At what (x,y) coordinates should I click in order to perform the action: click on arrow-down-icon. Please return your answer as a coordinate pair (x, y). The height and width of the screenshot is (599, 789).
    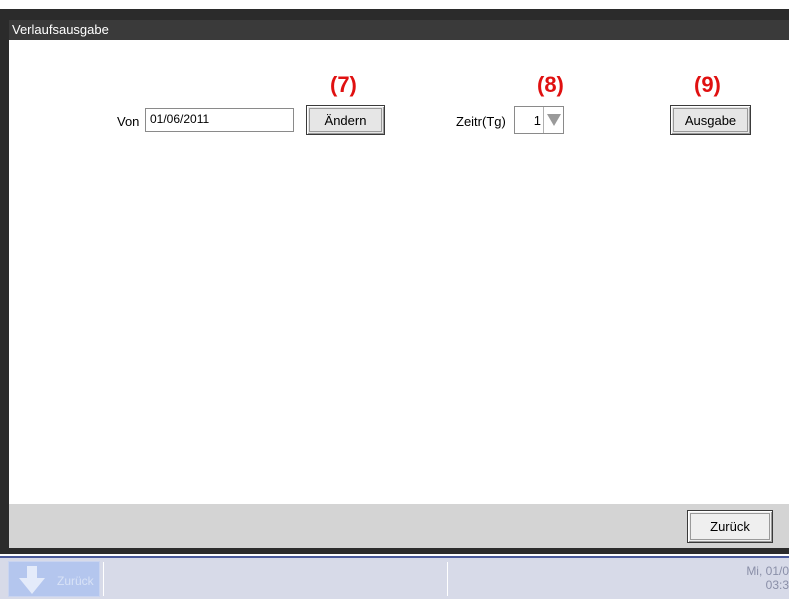
    Looking at the image, I should click on (32, 580).